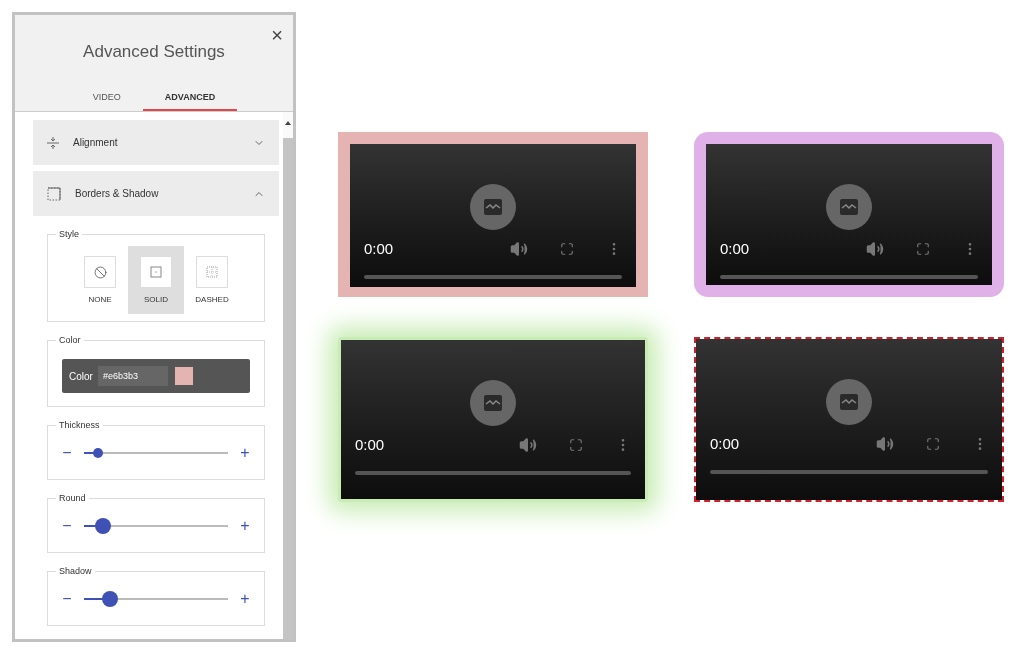  I want to click on color-label: Color, so click(81, 376).